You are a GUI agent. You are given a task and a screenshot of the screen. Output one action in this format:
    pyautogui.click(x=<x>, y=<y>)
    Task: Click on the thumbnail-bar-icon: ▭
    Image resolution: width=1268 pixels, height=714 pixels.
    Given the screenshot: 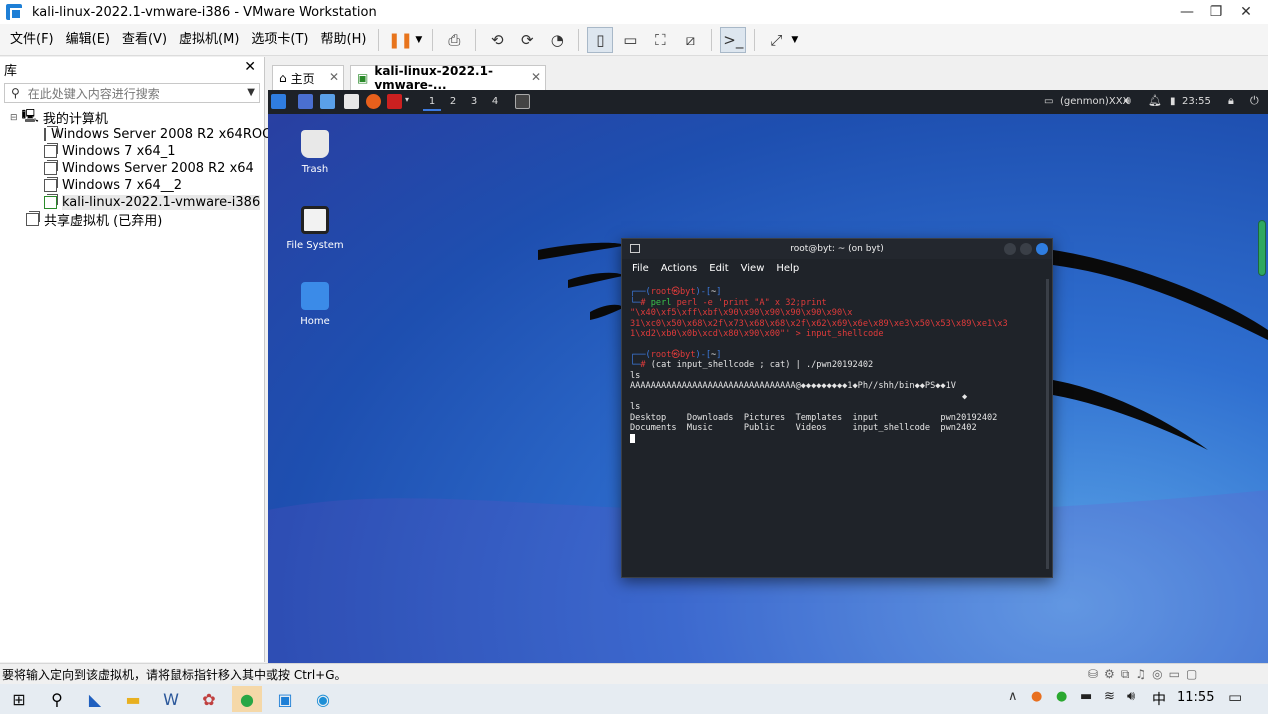 What is the action you would take?
    pyautogui.click(x=630, y=40)
    